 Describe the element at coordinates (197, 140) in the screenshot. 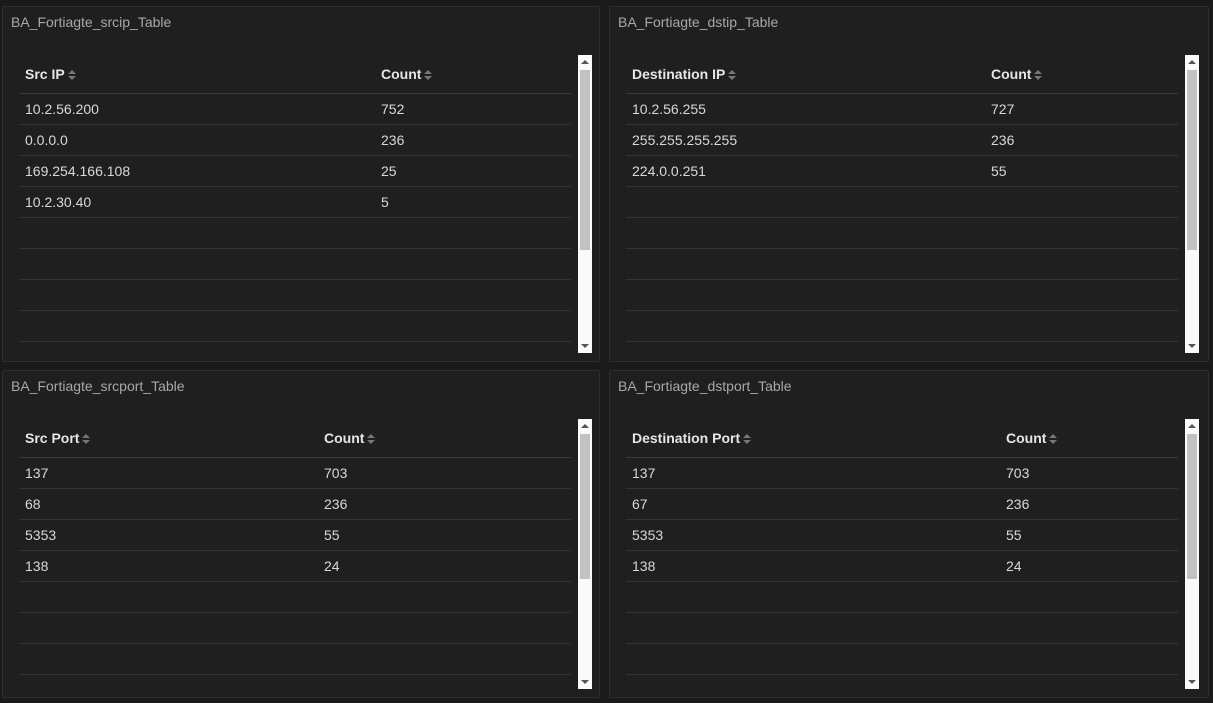

I see `cell-src-ip: 0.0.0.0` at that location.